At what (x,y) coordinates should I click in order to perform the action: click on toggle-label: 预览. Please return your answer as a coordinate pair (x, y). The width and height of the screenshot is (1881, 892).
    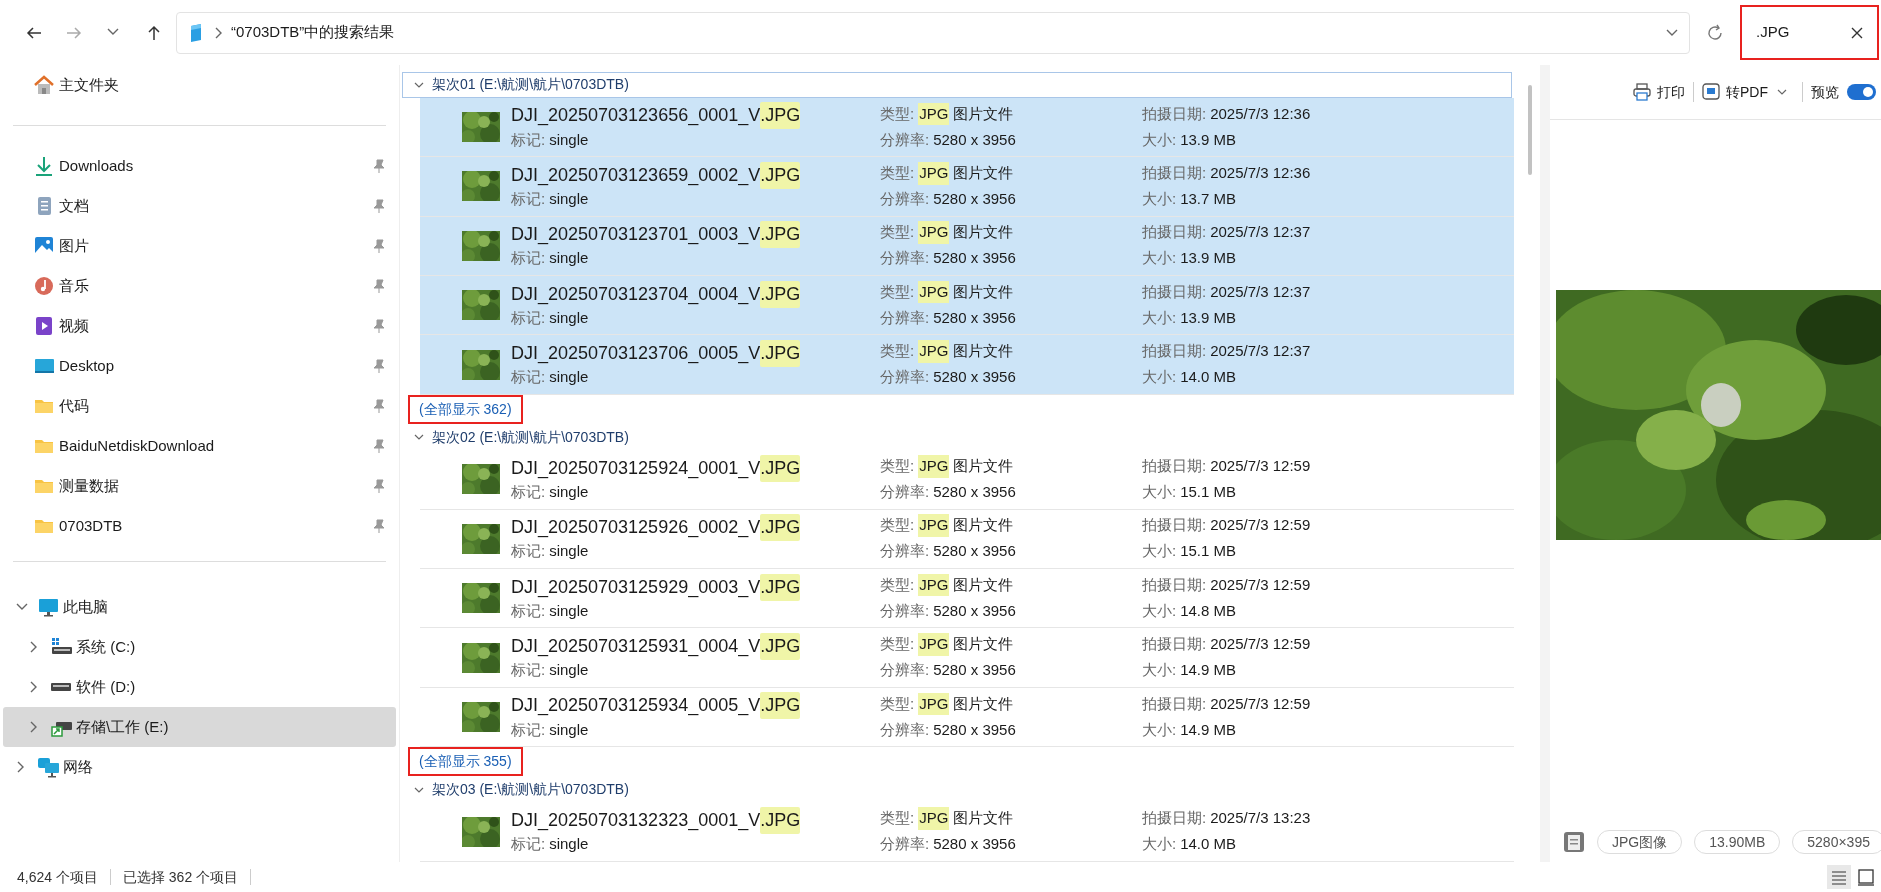
    Looking at the image, I should click on (1825, 92).